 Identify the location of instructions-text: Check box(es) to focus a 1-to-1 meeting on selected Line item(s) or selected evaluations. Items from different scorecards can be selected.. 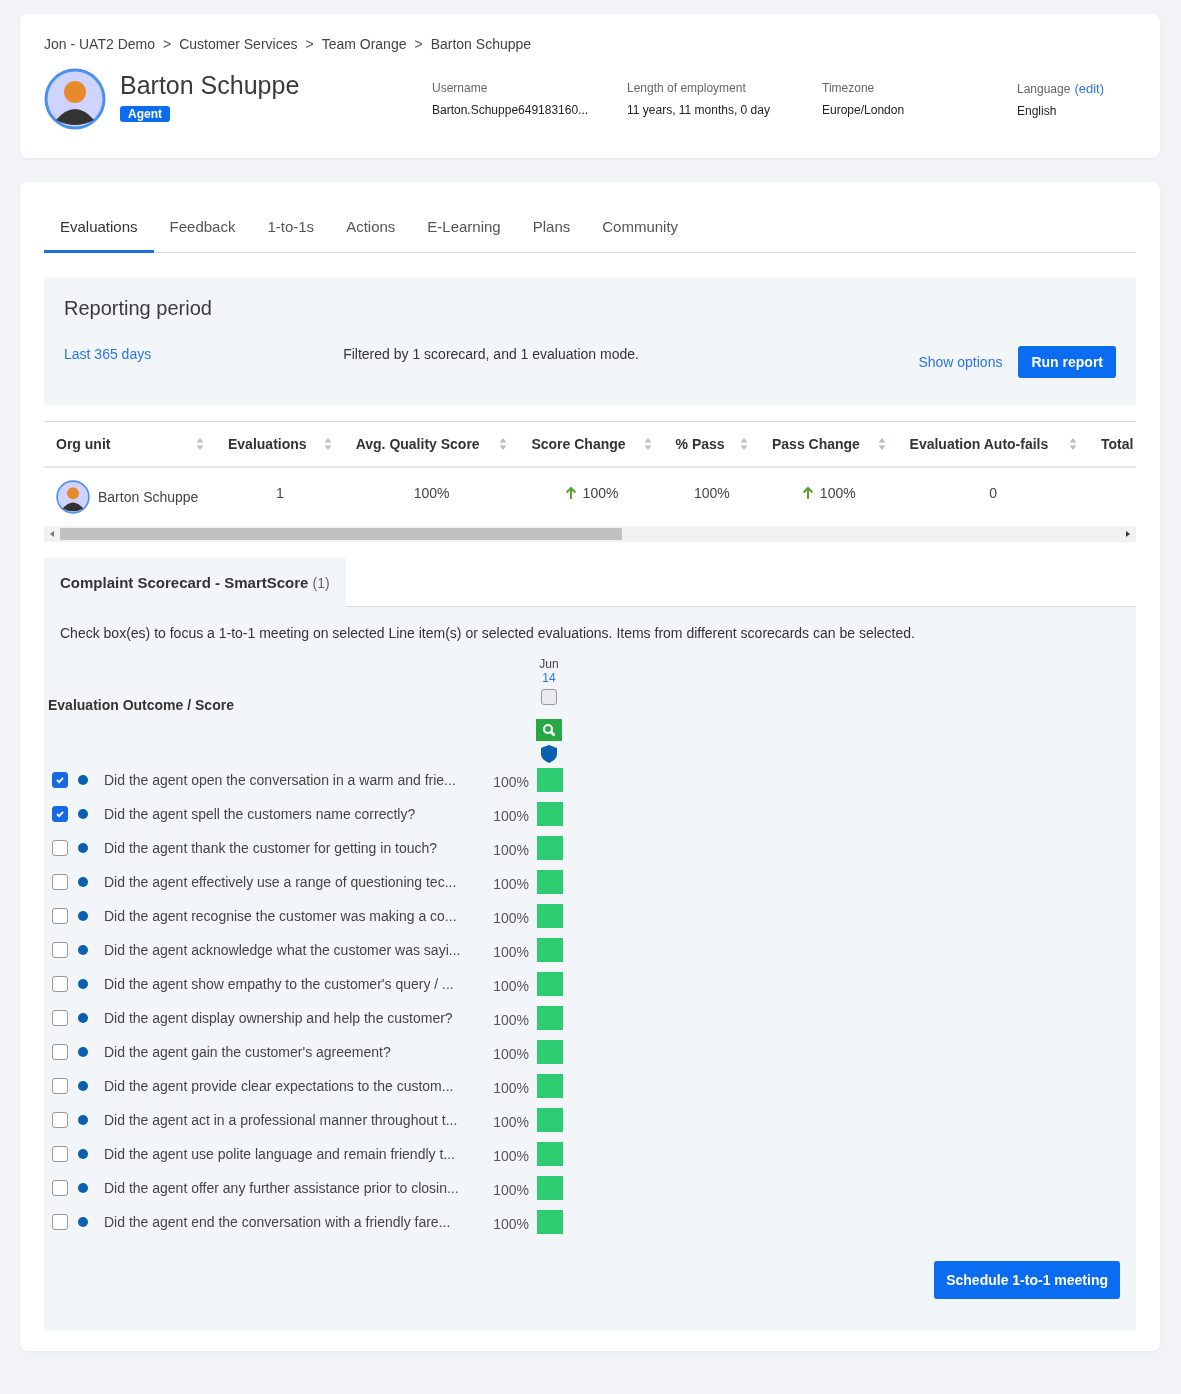
(487, 633).